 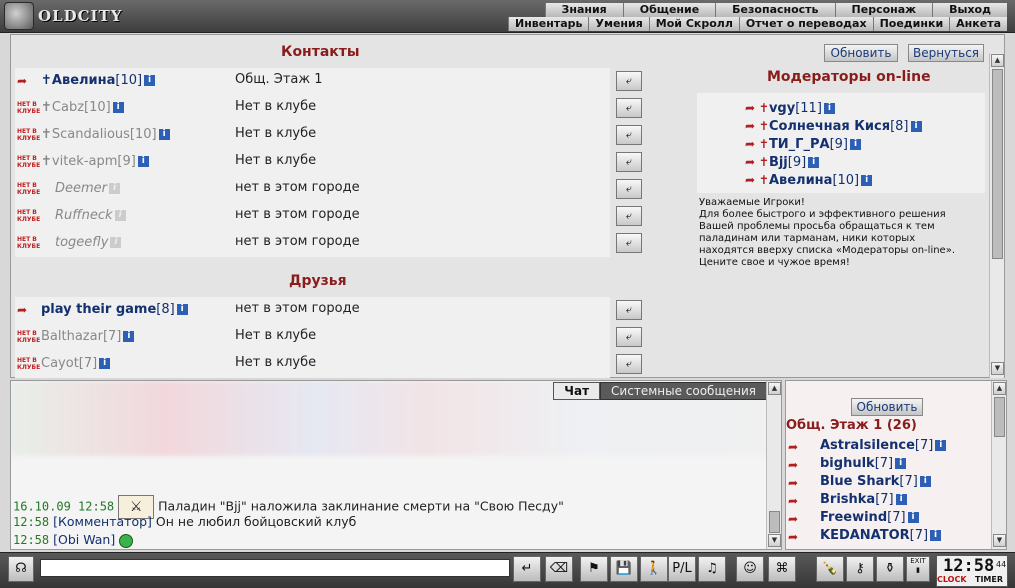 What do you see at coordinates (809, 180) in the screenshot?
I see `moderator-item: ➦ ✝Авелина[10] i` at bounding box center [809, 180].